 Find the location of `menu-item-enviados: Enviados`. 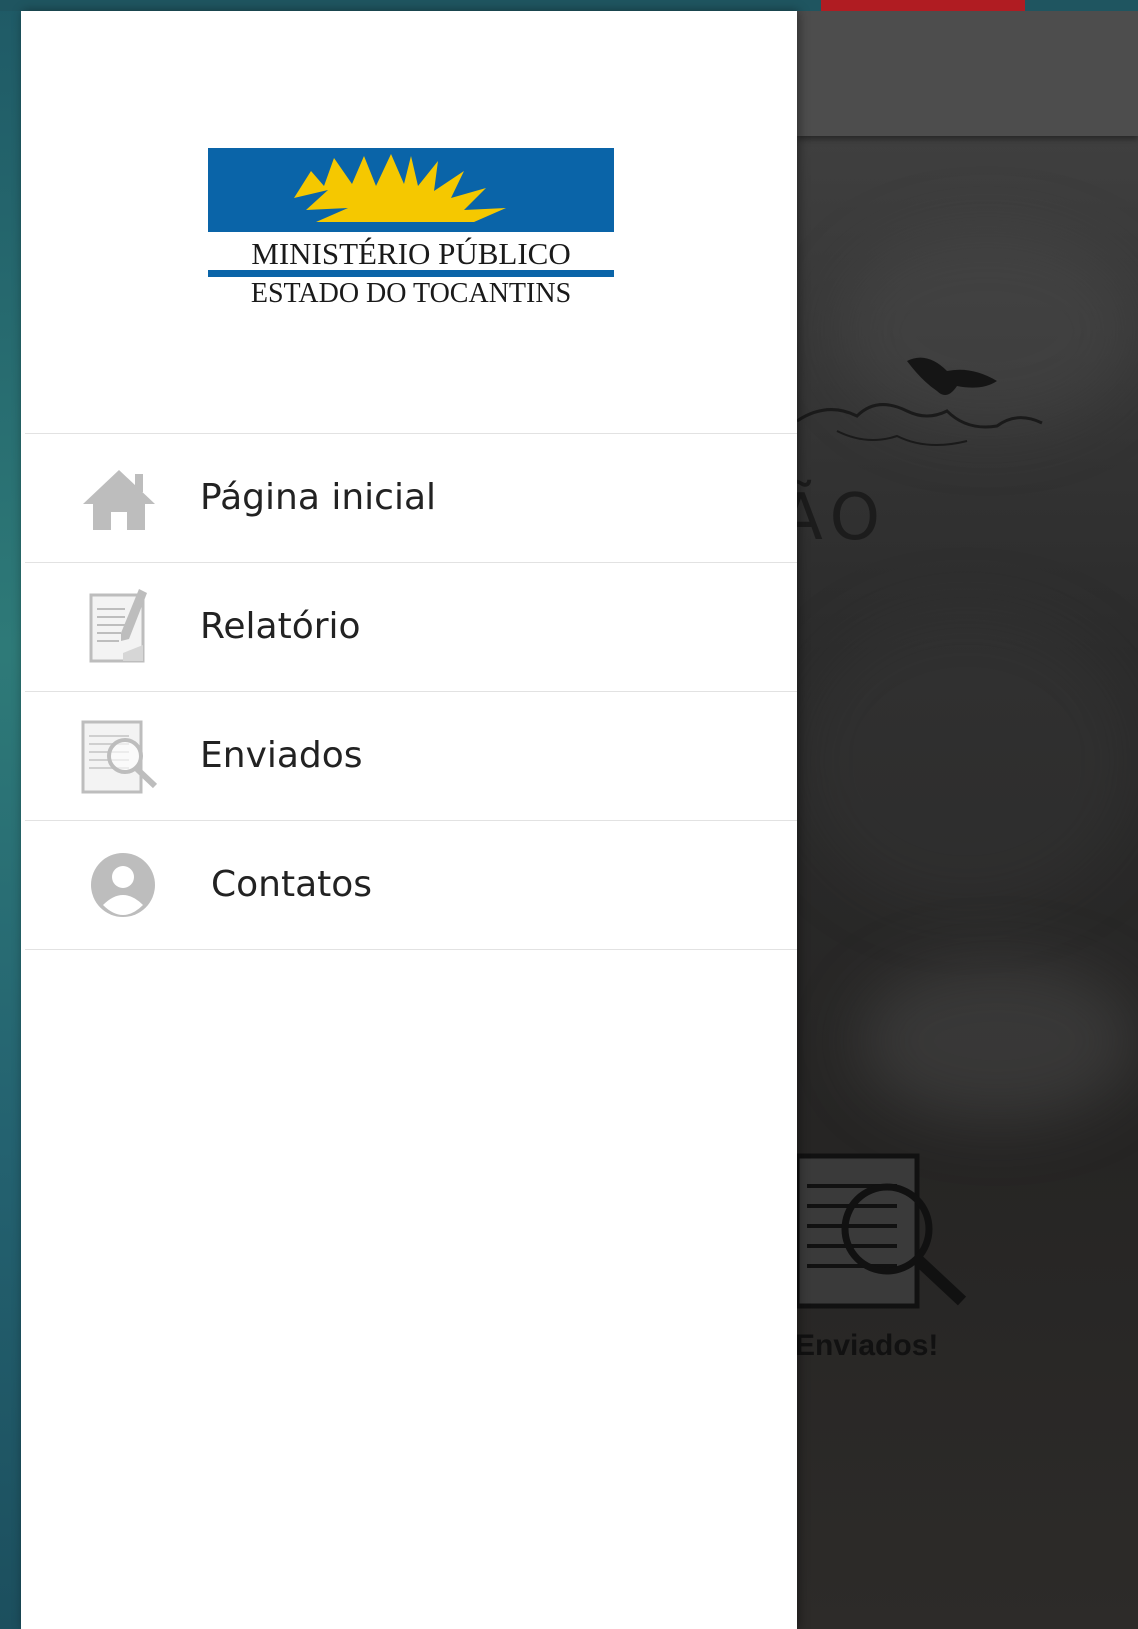

menu-item-enviados: Enviados is located at coordinates (411, 756).